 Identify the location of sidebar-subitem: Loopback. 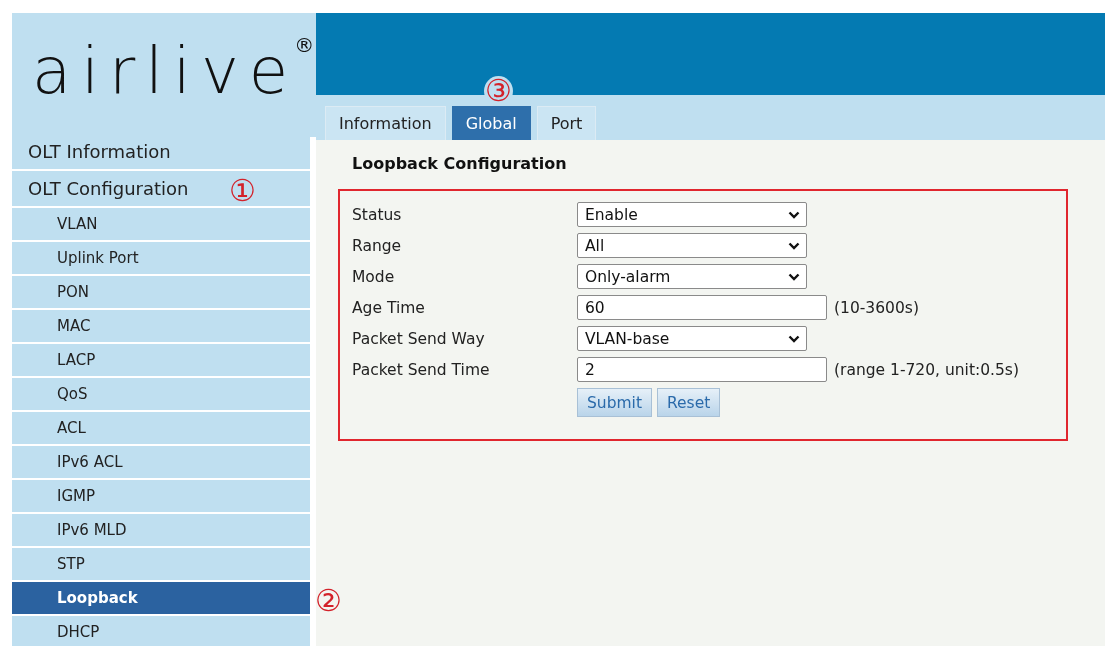
(161, 598).